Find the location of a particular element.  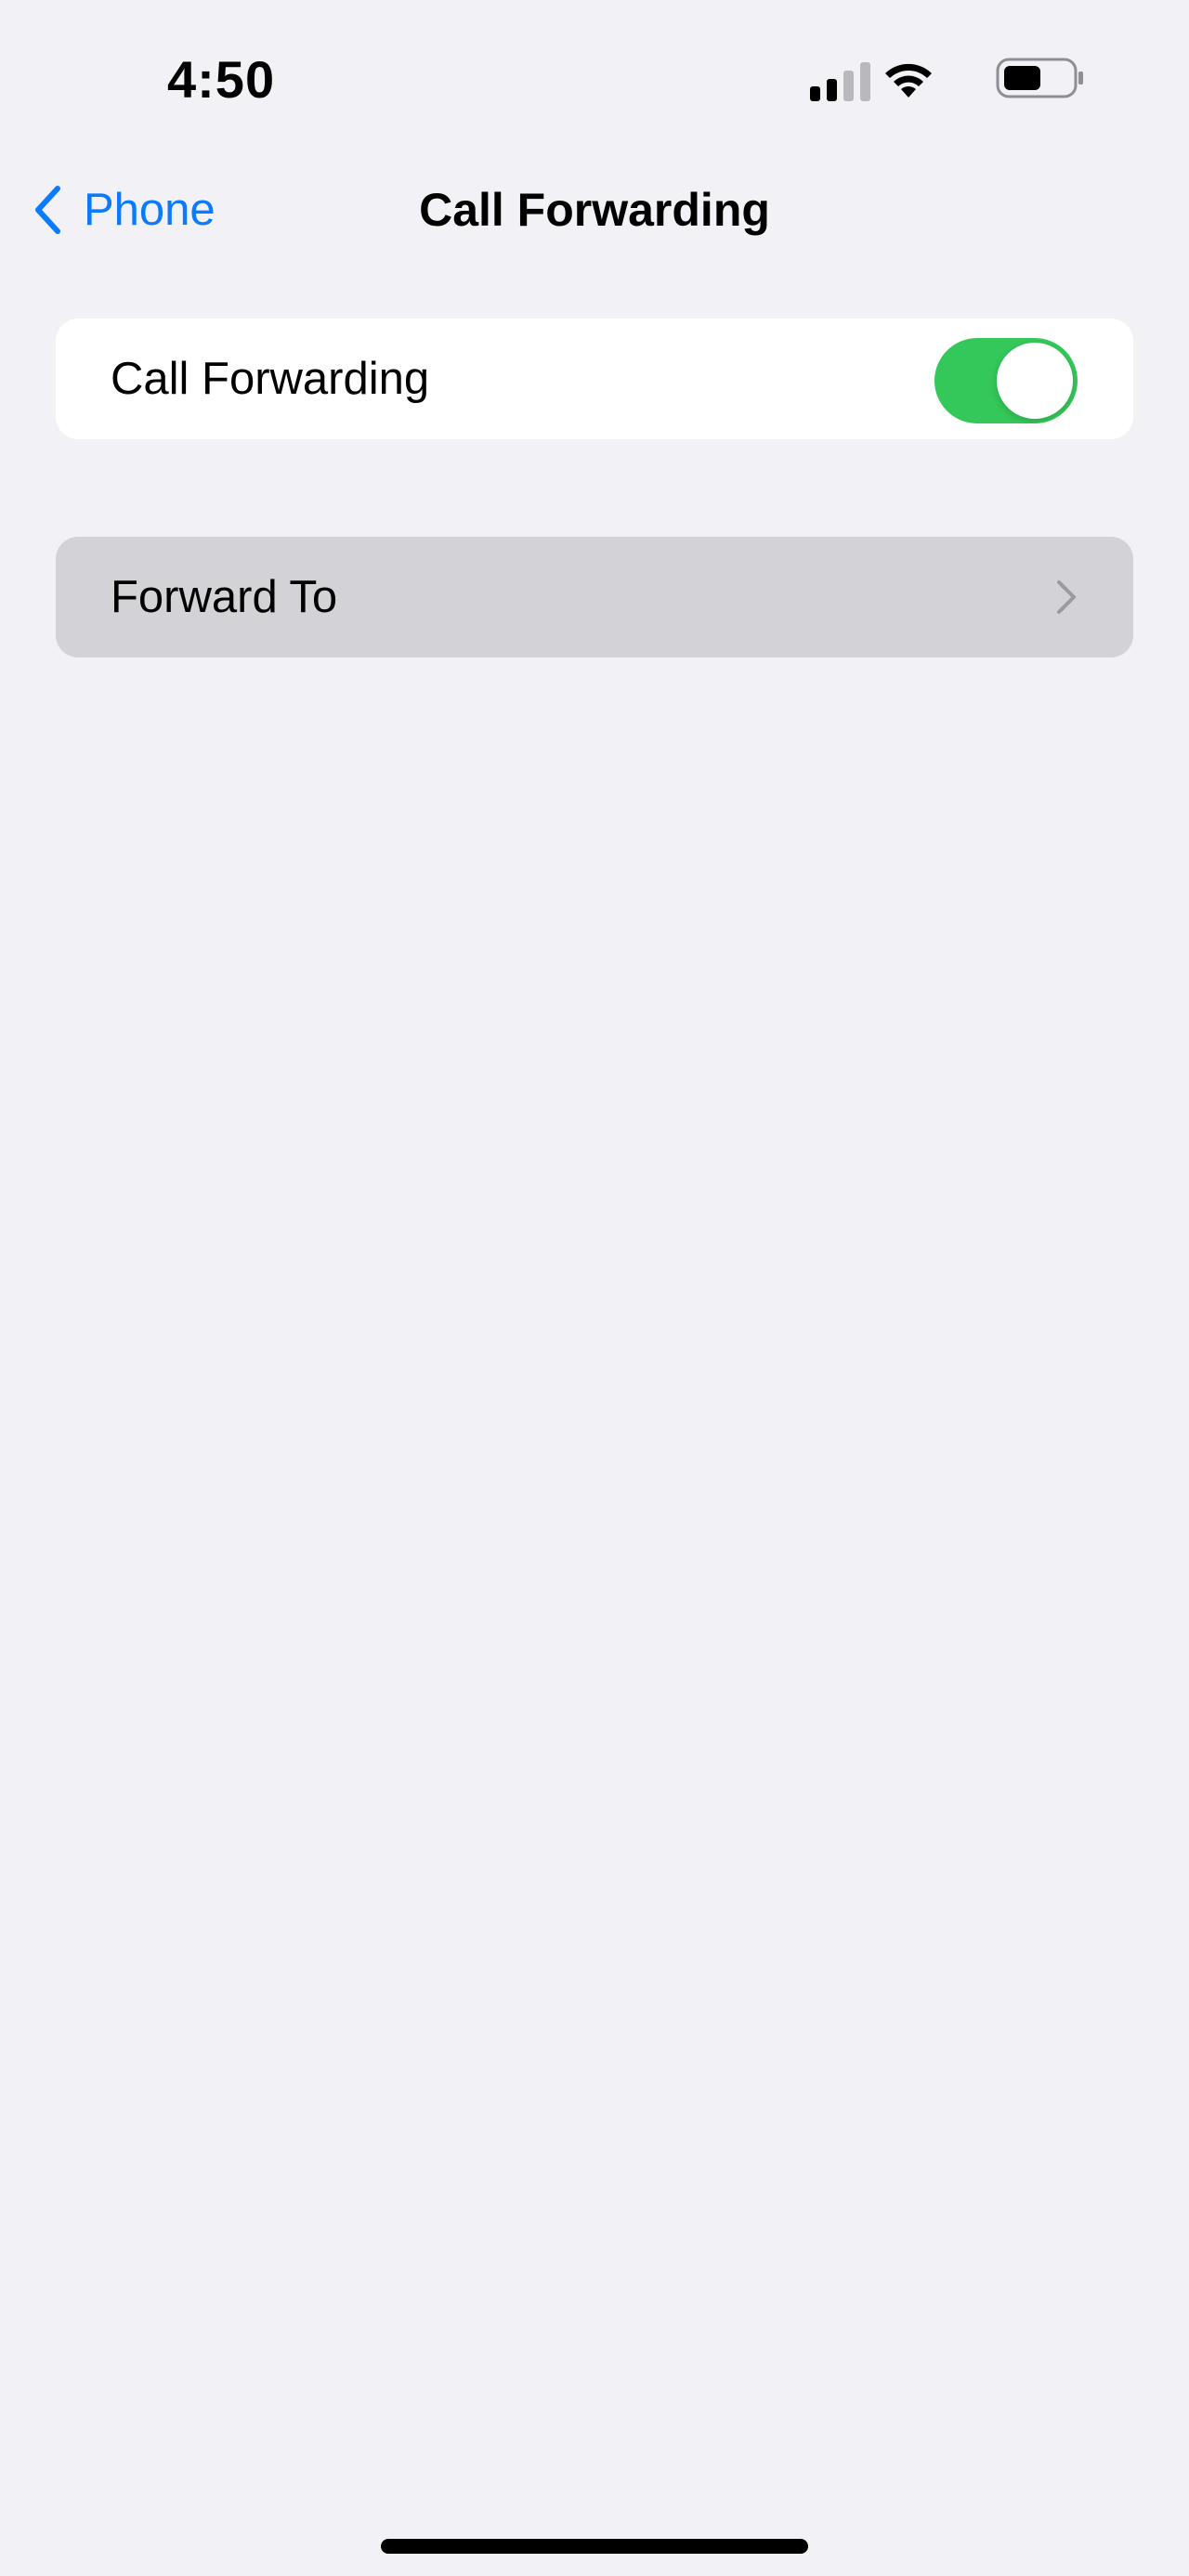

battery-icon is located at coordinates (1039, 78).